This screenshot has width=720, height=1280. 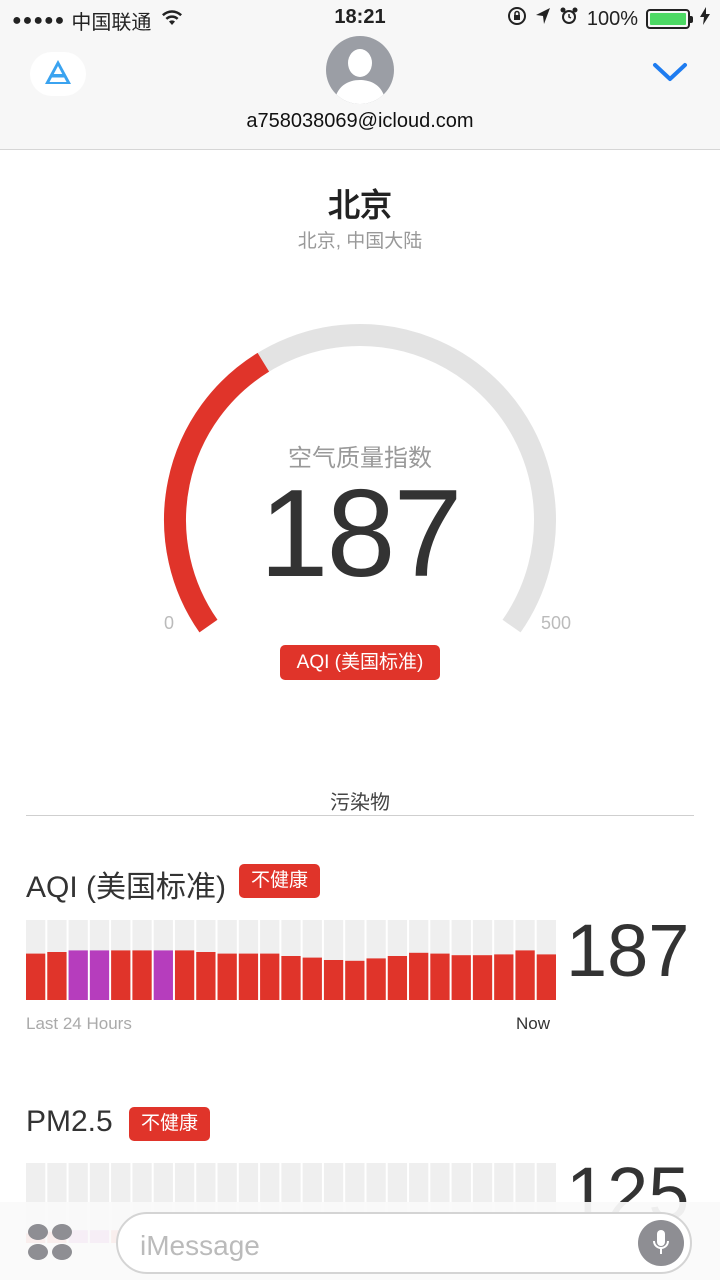 What do you see at coordinates (360, 662) in the screenshot?
I see `aqi-standard-badge: AQI (美国标准)` at bounding box center [360, 662].